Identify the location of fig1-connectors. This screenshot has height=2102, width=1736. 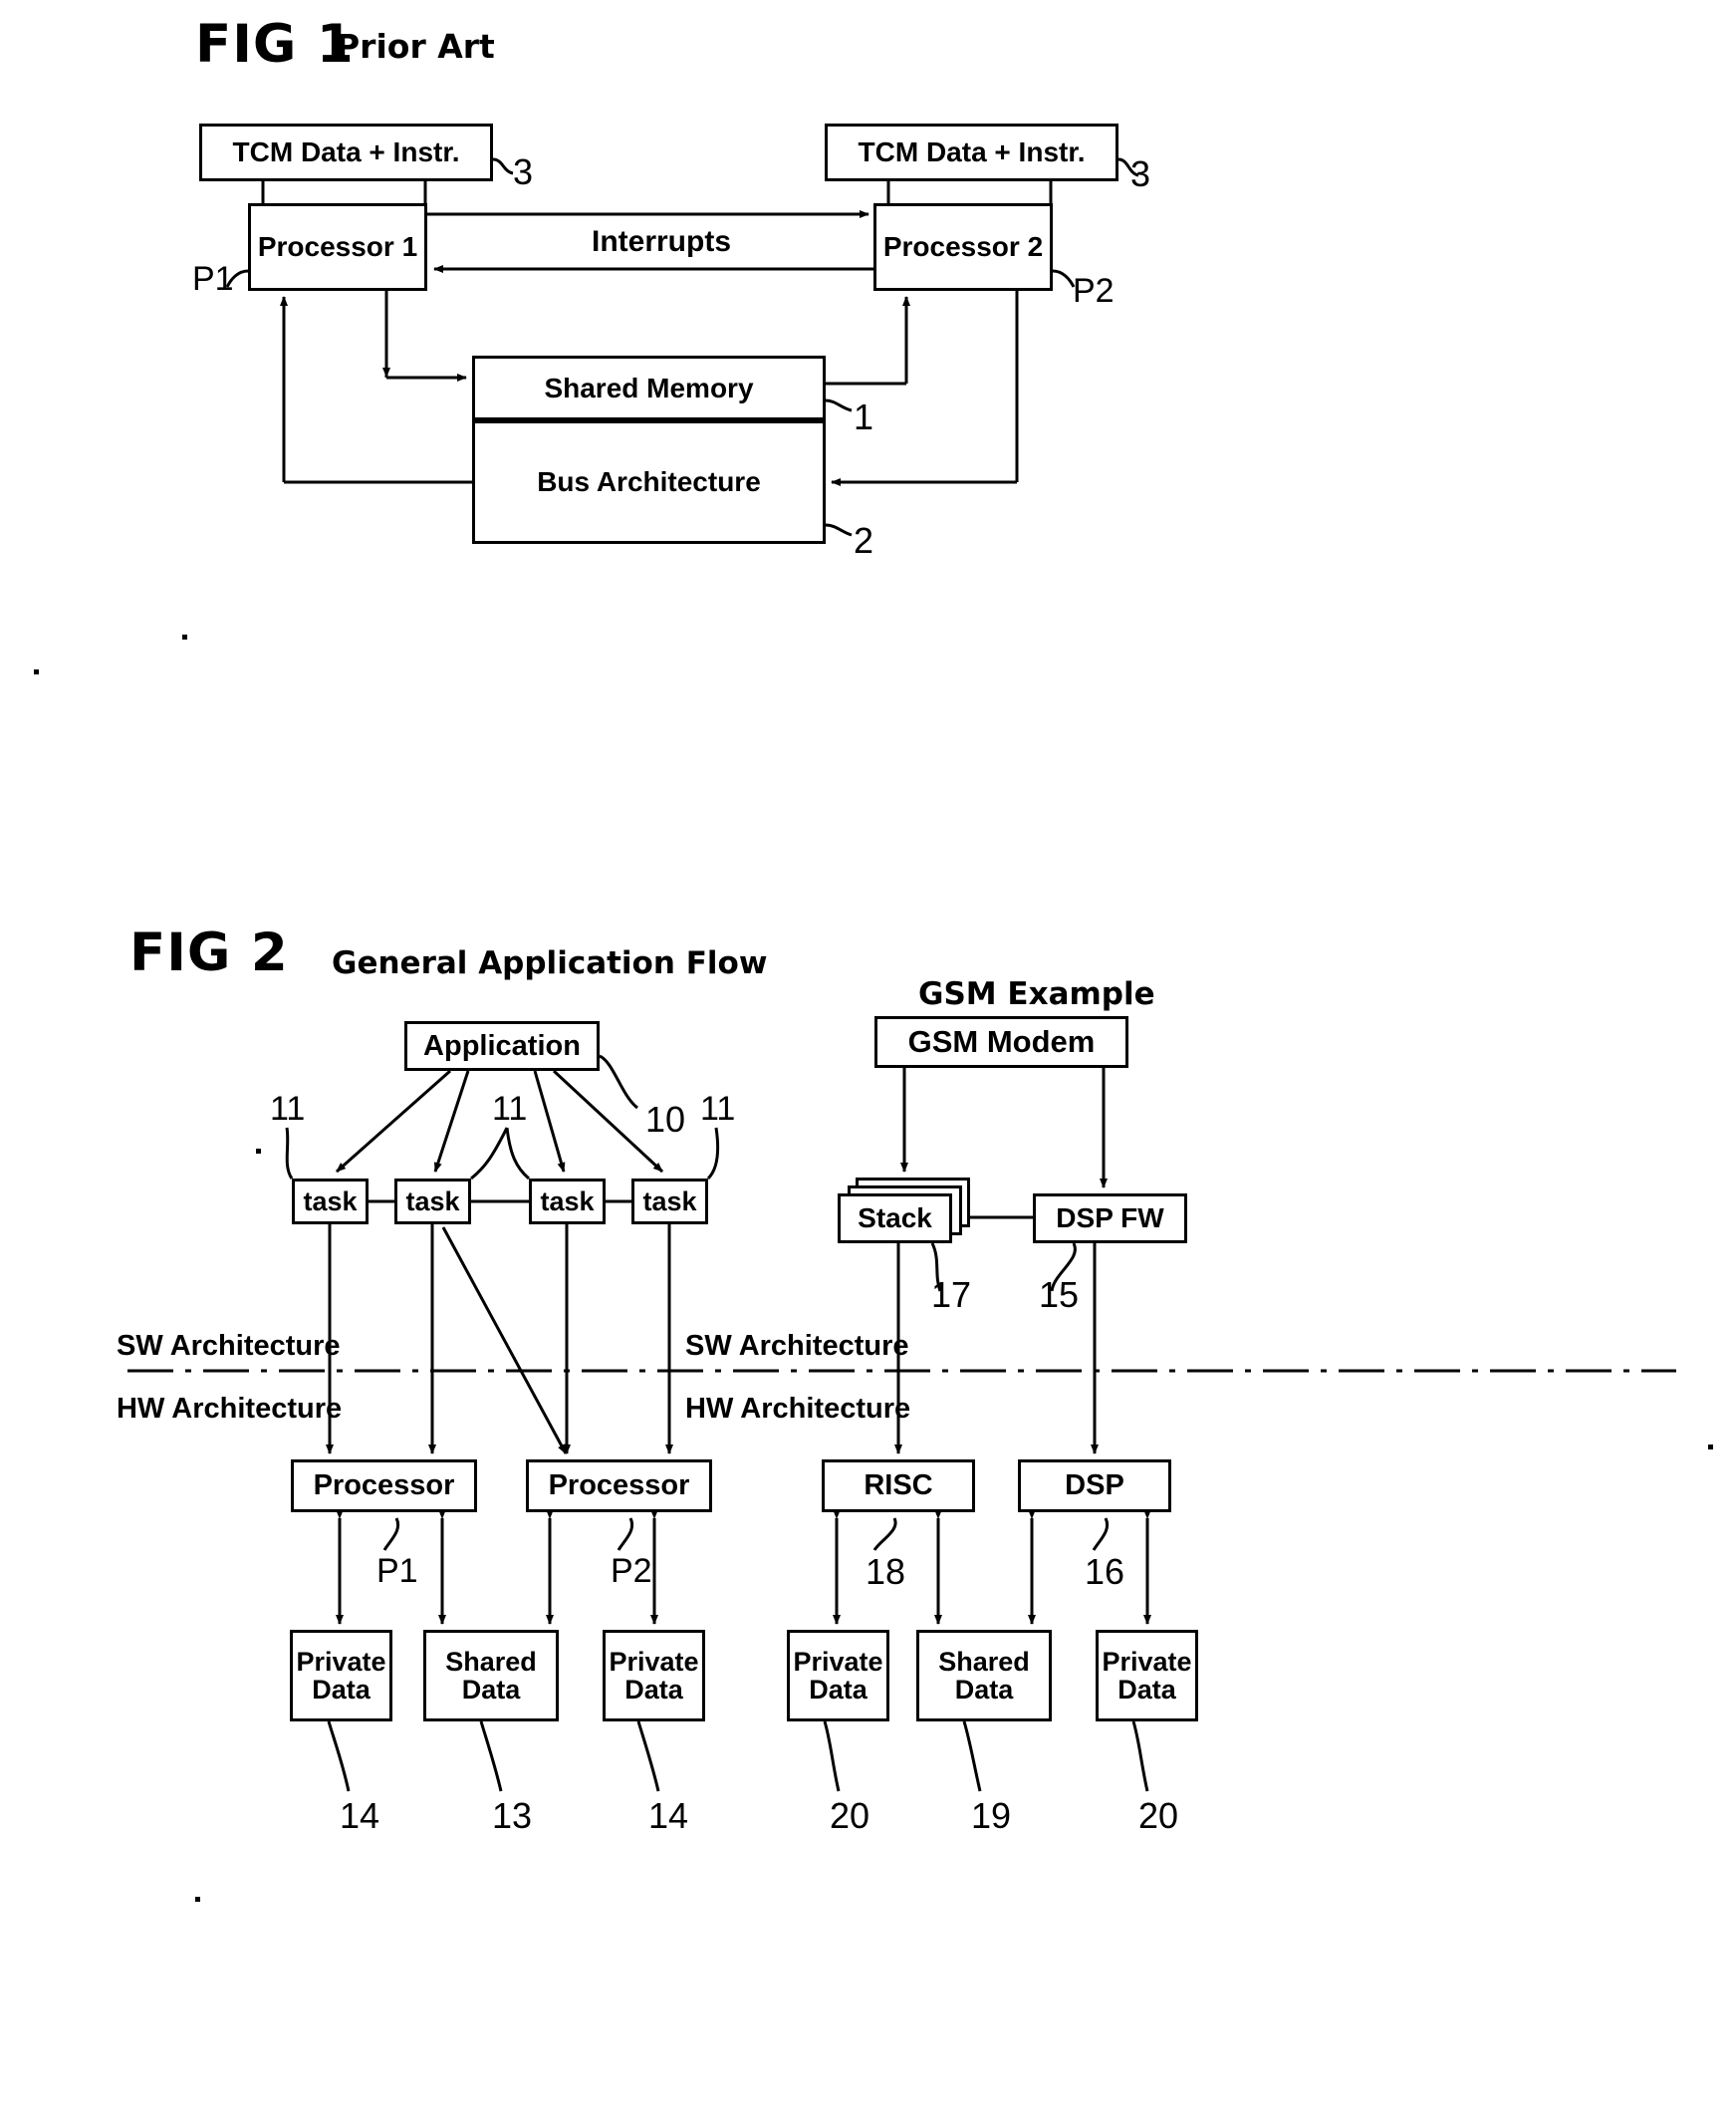
(682, 347).